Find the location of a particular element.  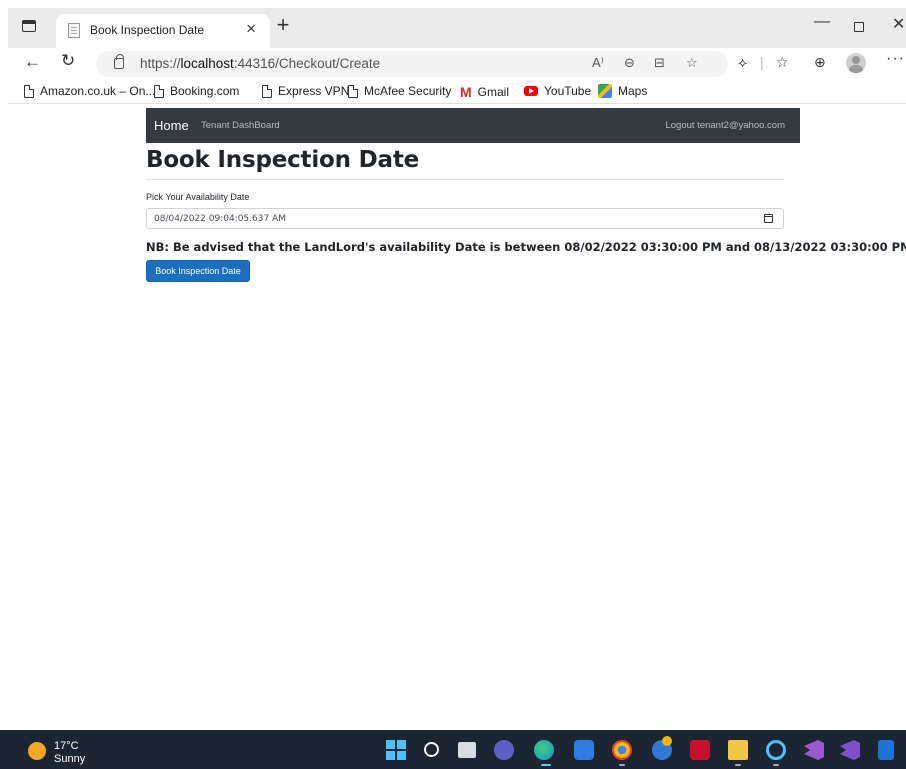

maps-icon is located at coordinates (605, 91).